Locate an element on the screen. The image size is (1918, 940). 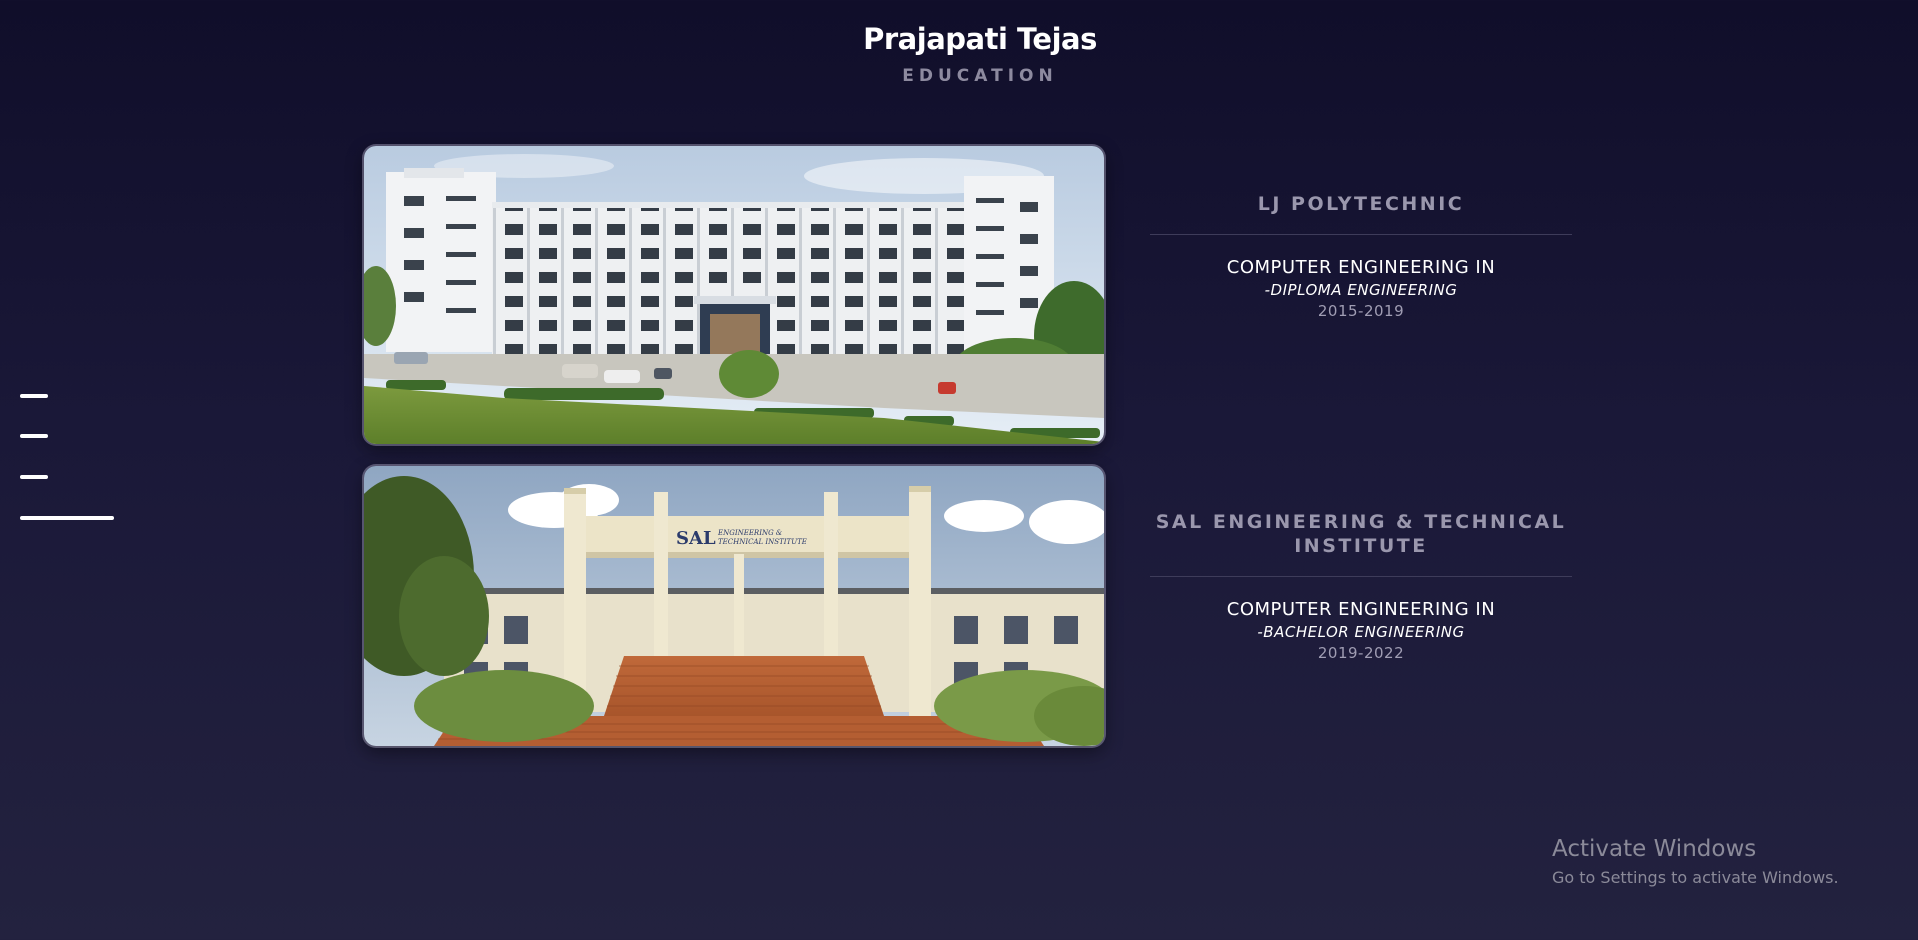
page-header: Prajapati Tejas EDUCATION is located at coordinates (959, 54).